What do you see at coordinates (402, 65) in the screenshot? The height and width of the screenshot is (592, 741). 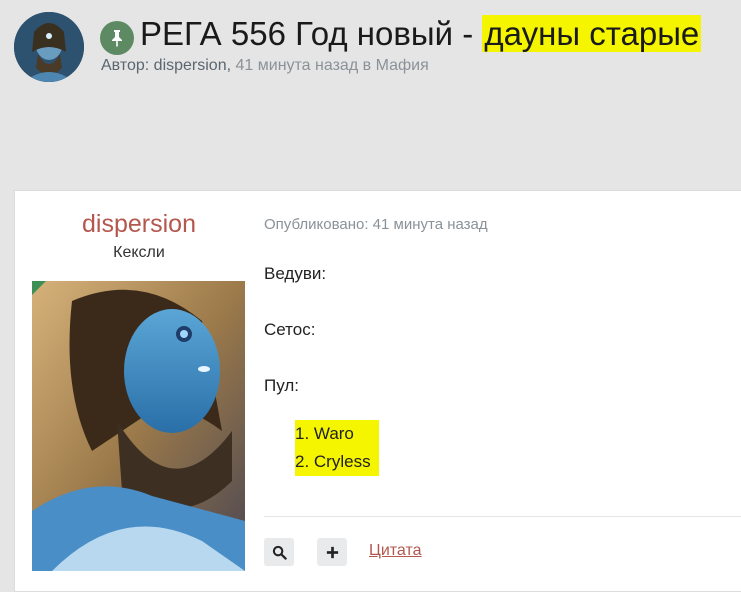 I see `forum-link: Мафия` at bounding box center [402, 65].